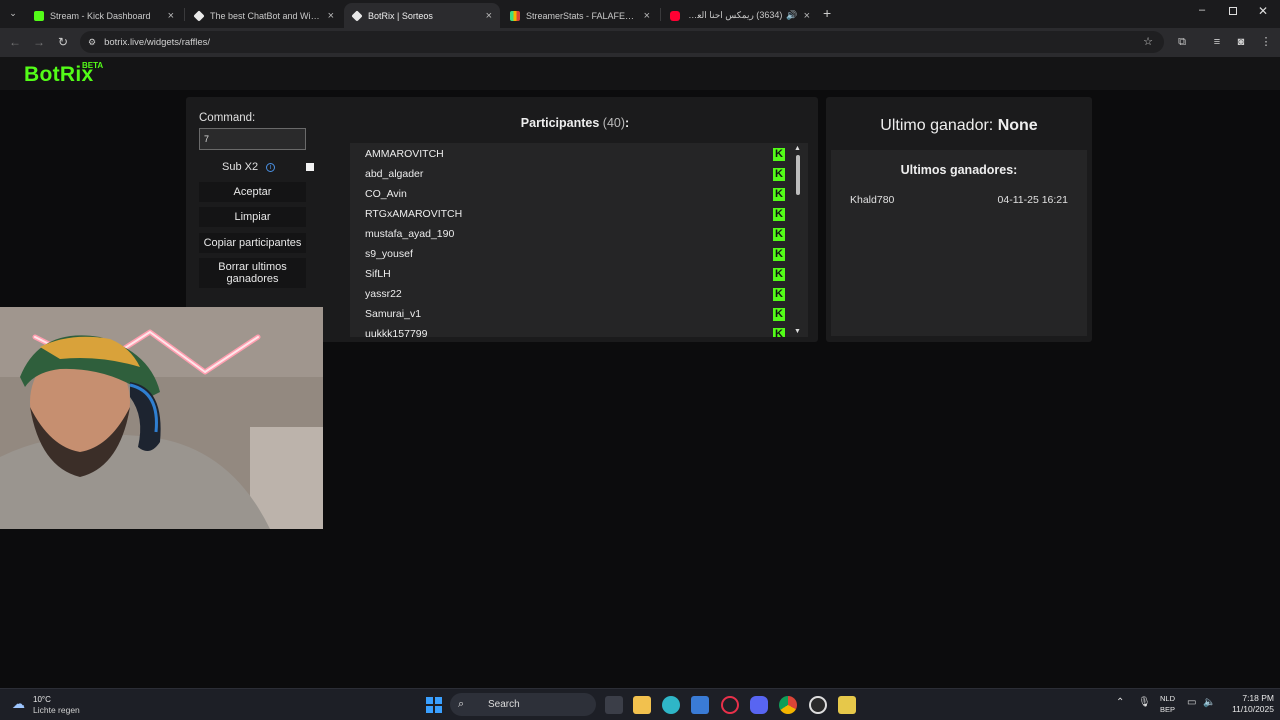 Image resolution: width=1280 pixels, height=720 pixels. I want to click on botrix-favicon-icon, so click(357, 15).